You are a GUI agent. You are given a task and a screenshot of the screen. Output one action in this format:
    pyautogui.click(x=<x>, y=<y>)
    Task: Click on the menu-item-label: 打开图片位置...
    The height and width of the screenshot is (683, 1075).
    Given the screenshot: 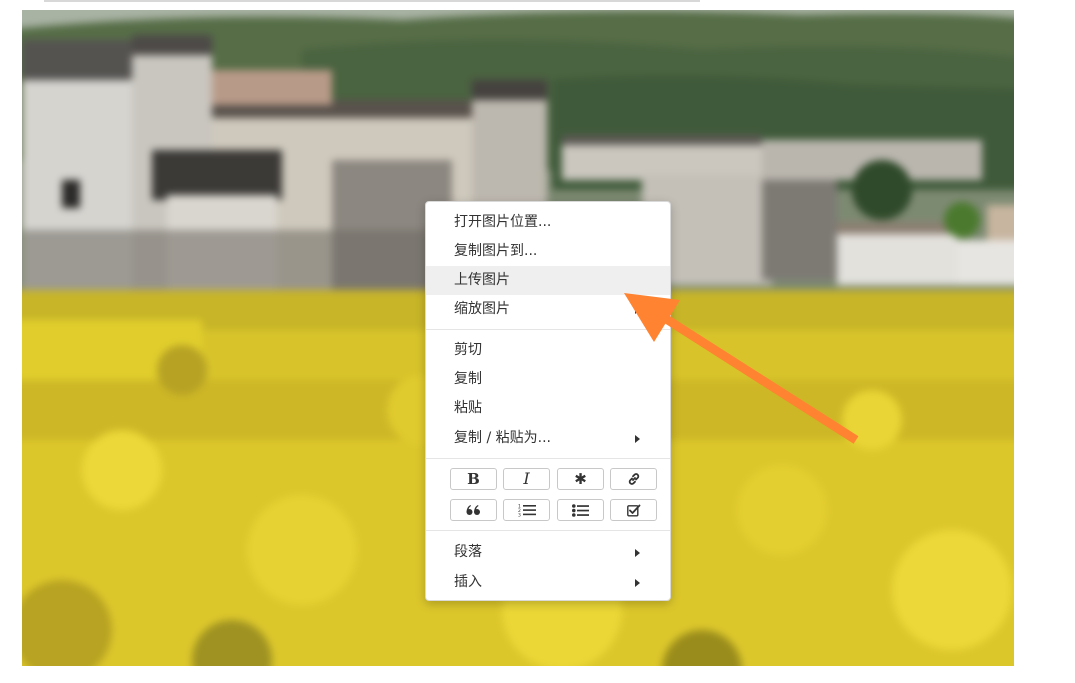 What is the action you would take?
    pyautogui.click(x=503, y=222)
    